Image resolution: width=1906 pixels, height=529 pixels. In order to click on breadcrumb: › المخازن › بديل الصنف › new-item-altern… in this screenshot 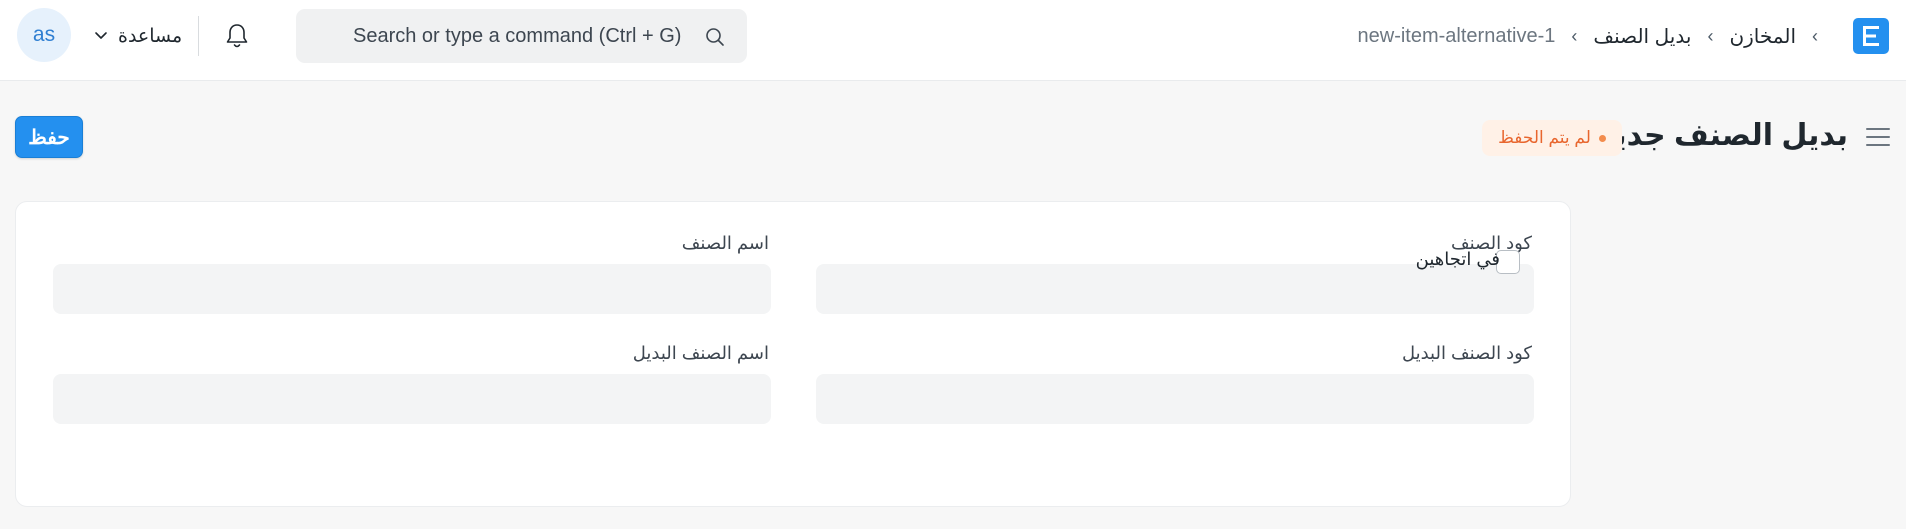, I will do `click(1596, 36)`.